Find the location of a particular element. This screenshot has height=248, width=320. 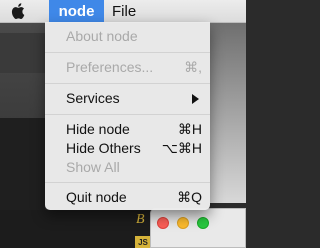

menu-item-label: Quit node is located at coordinates (96, 197).